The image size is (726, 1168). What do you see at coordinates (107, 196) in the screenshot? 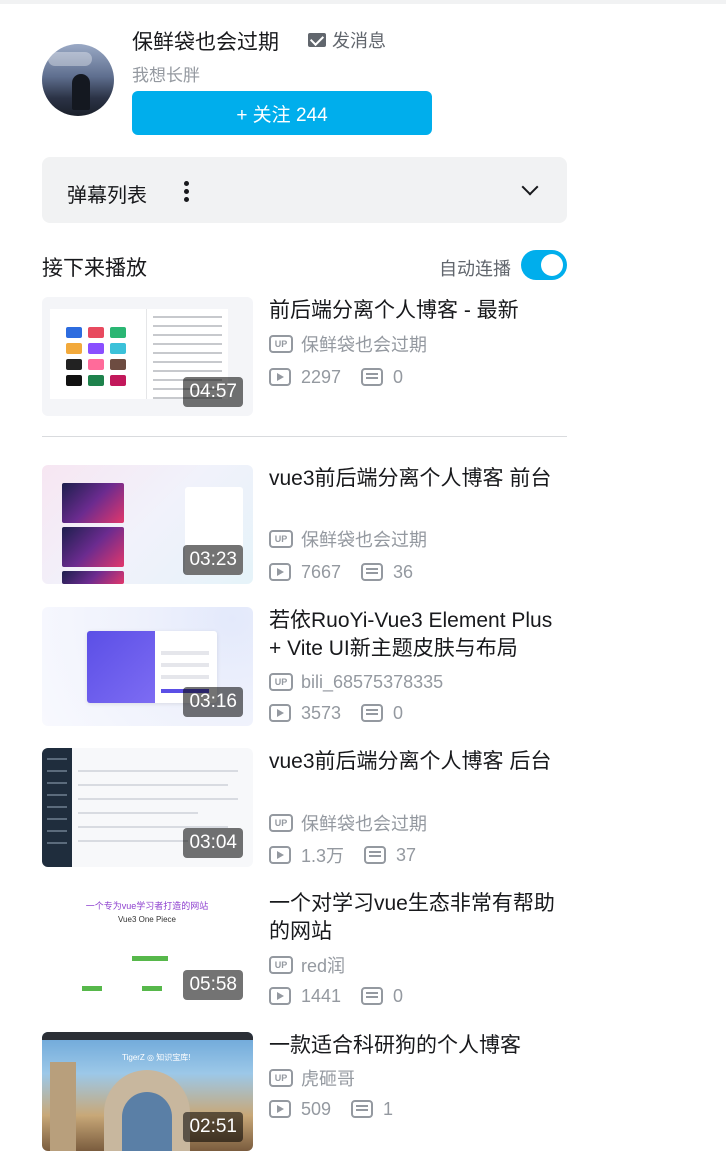
I see `danmaku-list-label: 弹幕列表` at bounding box center [107, 196].